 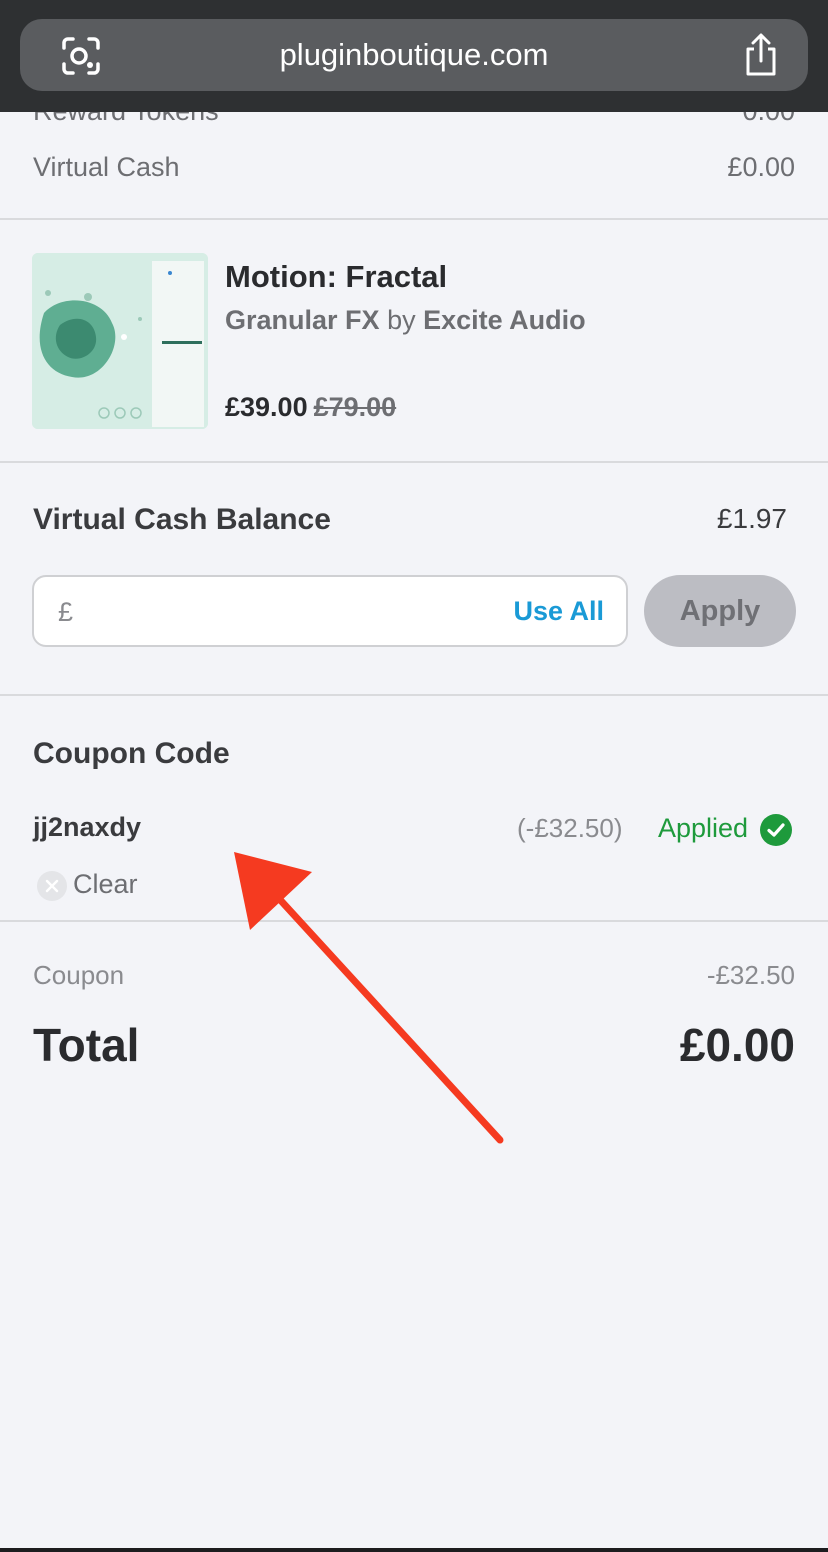 I want to click on product-category: Granular FX, so click(x=302, y=320).